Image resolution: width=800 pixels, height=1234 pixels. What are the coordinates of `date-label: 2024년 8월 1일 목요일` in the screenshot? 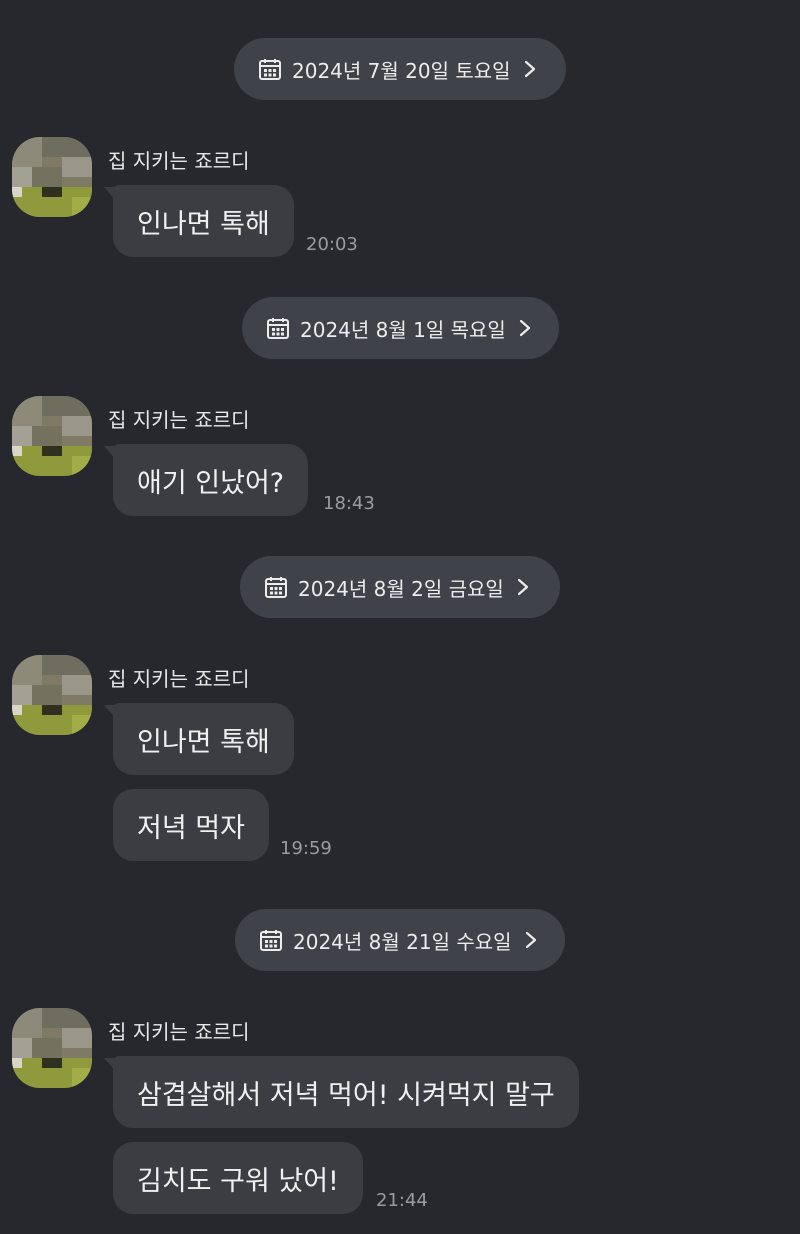 It's located at (403, 329).